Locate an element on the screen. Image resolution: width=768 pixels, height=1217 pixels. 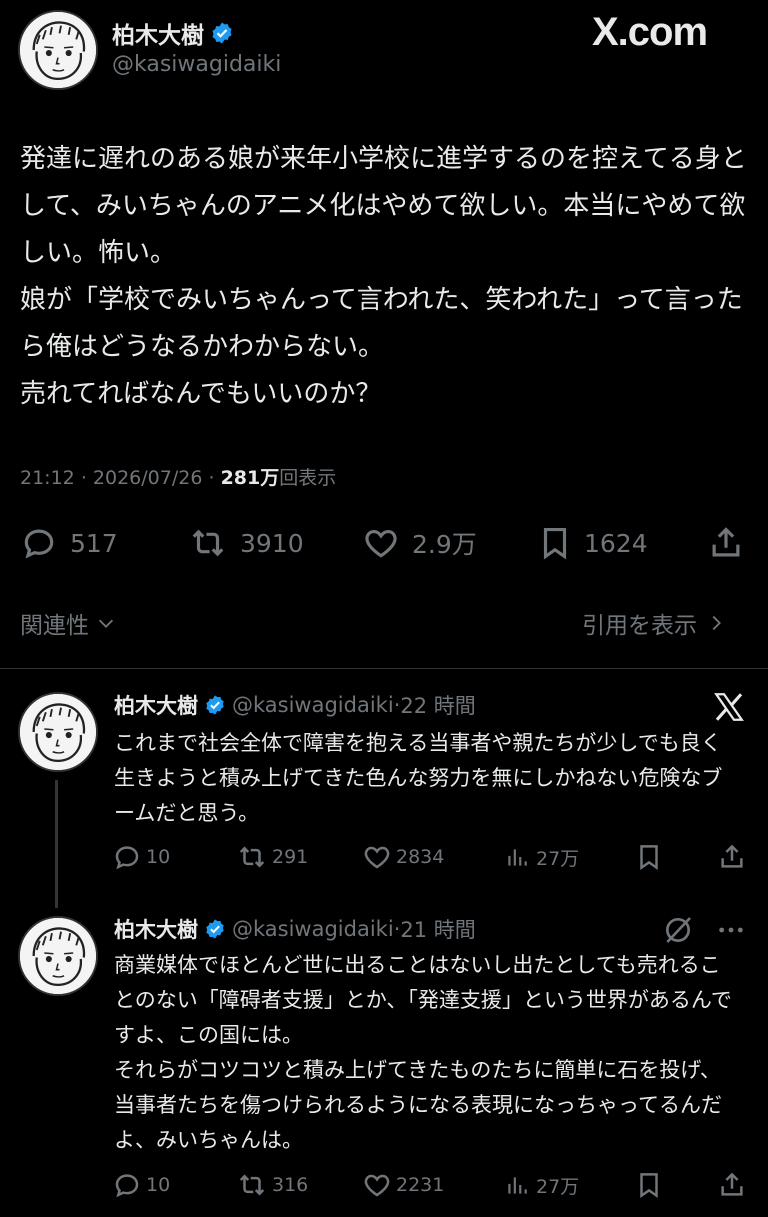
thread-line is located at coordinates (56, 844).